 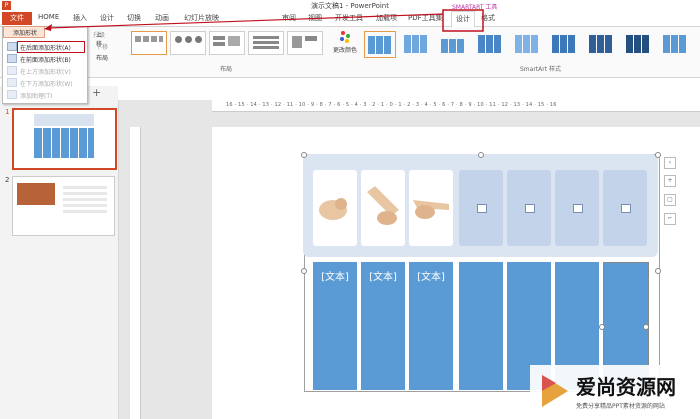 I want to click on slide-number: 1, so click(x=7, y=112).